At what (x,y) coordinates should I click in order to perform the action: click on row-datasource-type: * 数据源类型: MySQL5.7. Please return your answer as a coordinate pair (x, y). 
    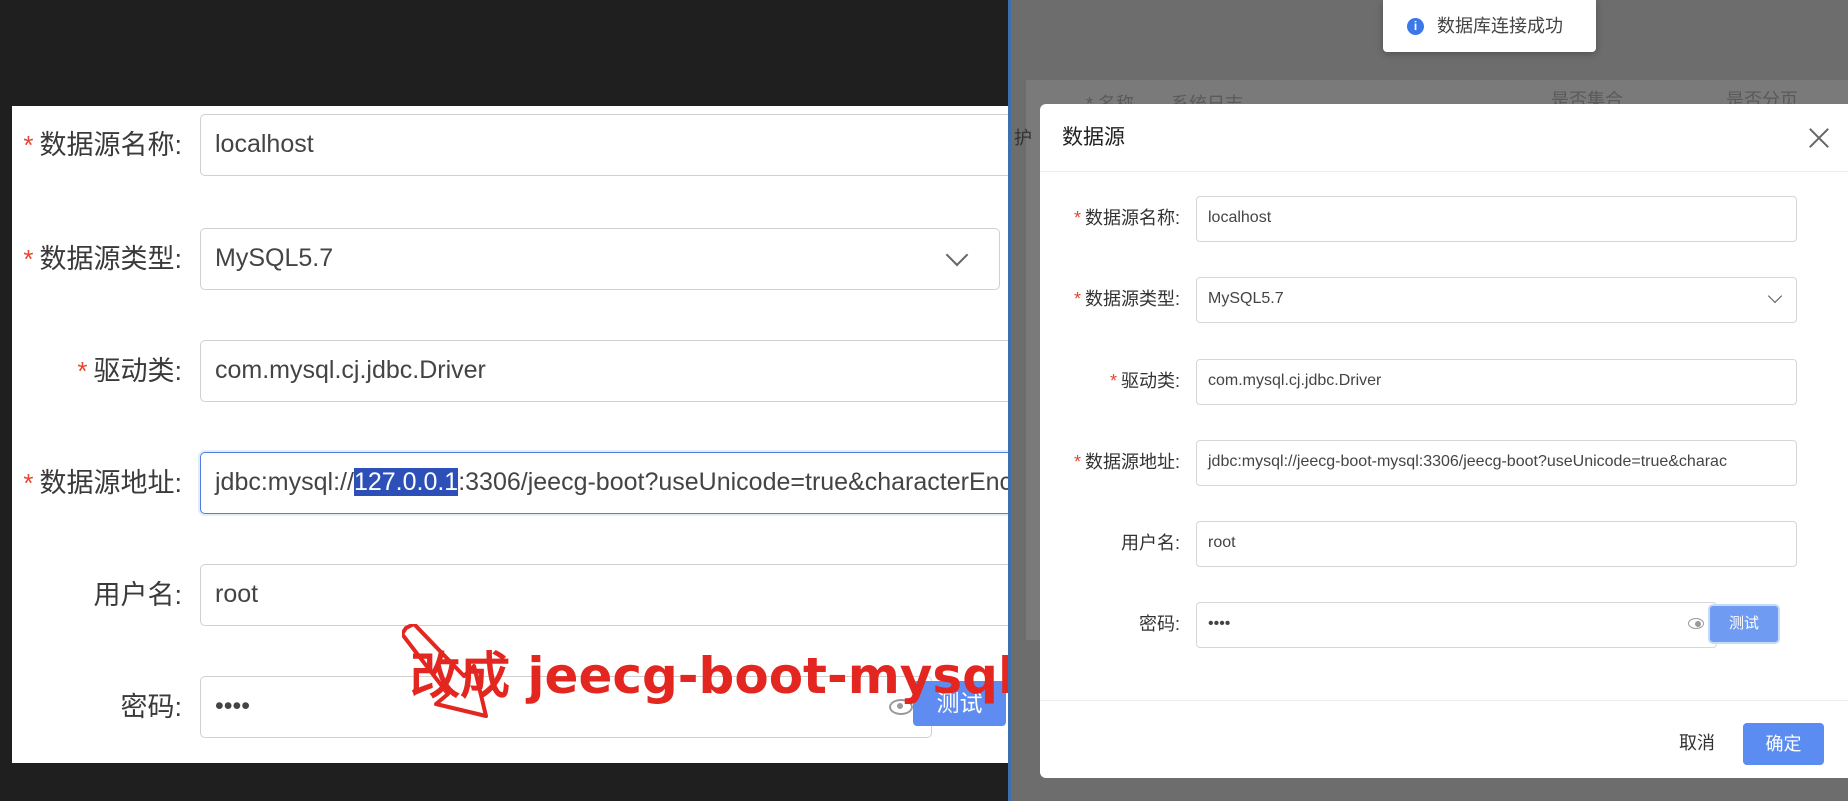
    Looking at the image, I should click on (1444, 300).